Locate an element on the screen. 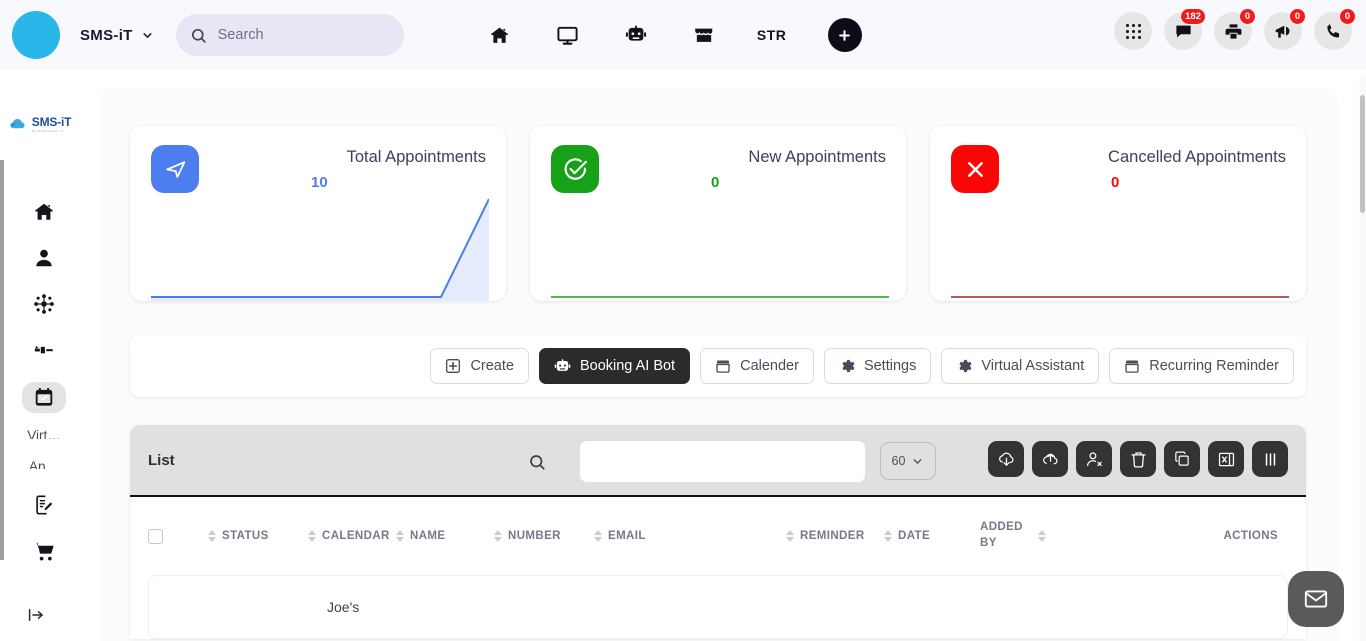 The image size is (1366, 641). create-button: Create is located at coordinates (479, 366).